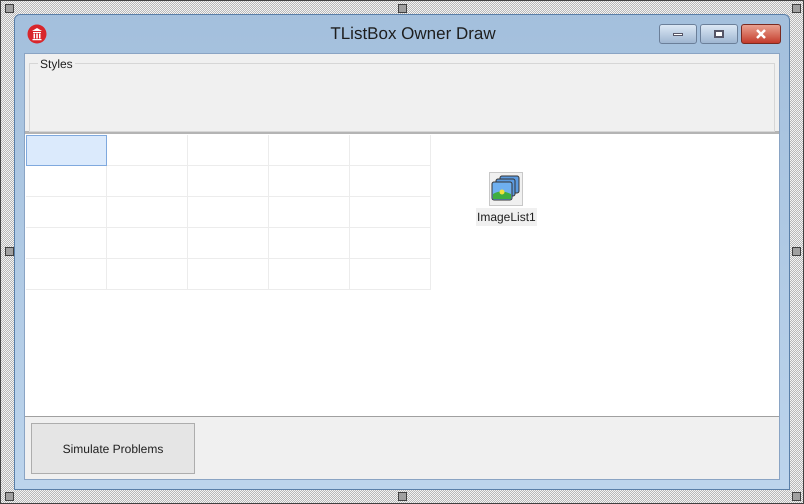 This screenshot has height=504, width=804. Describe the element at coordinates (413, 34) in the screenshot. I see `window-title: TListBox Owner Draw` at that location.